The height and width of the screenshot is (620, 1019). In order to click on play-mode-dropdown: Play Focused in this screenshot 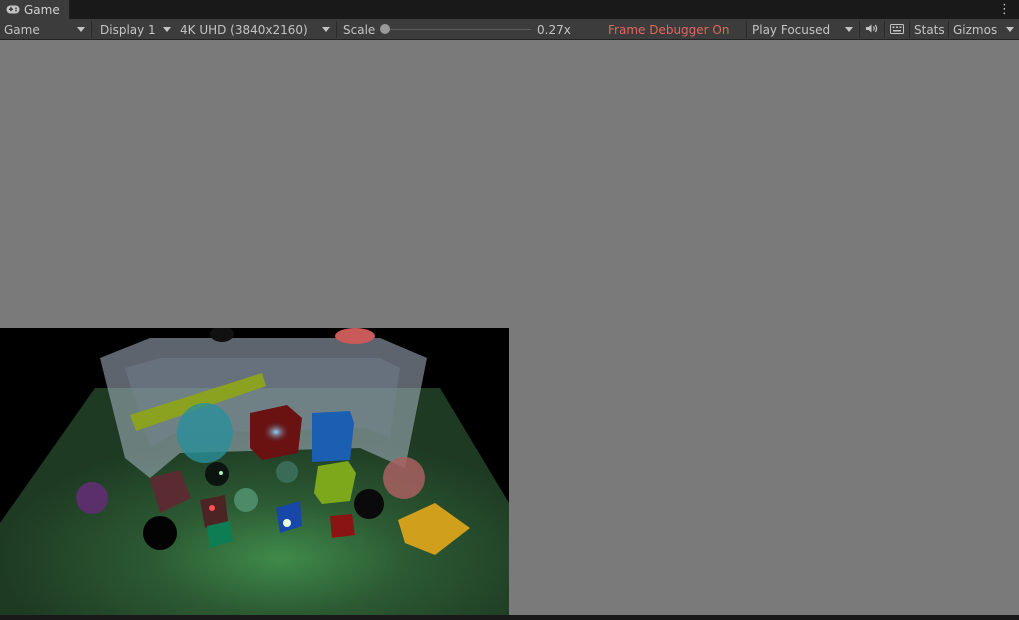, I will do `click(803, 29)`.